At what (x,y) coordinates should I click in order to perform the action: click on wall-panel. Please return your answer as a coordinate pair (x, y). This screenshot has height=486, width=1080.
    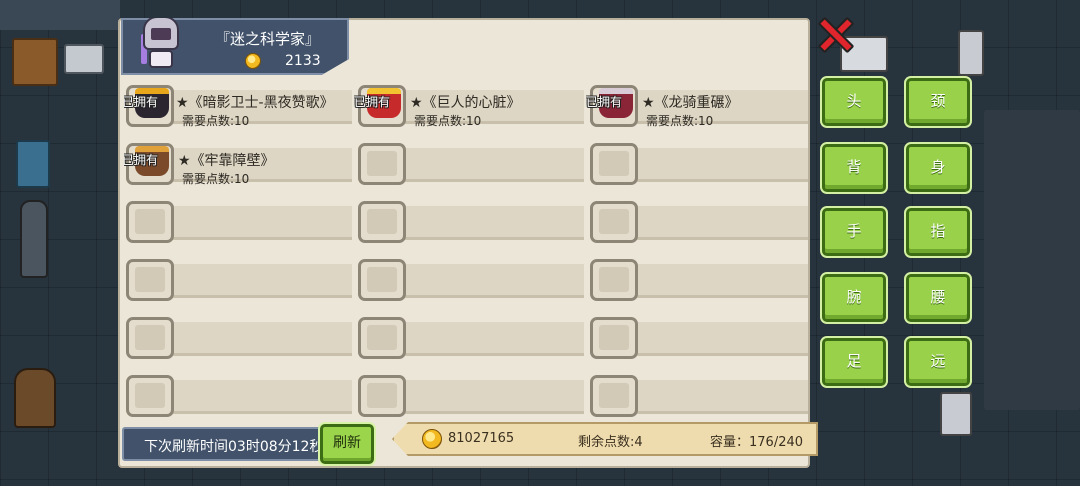
    Looking at the image, I should click on (1032, 260).